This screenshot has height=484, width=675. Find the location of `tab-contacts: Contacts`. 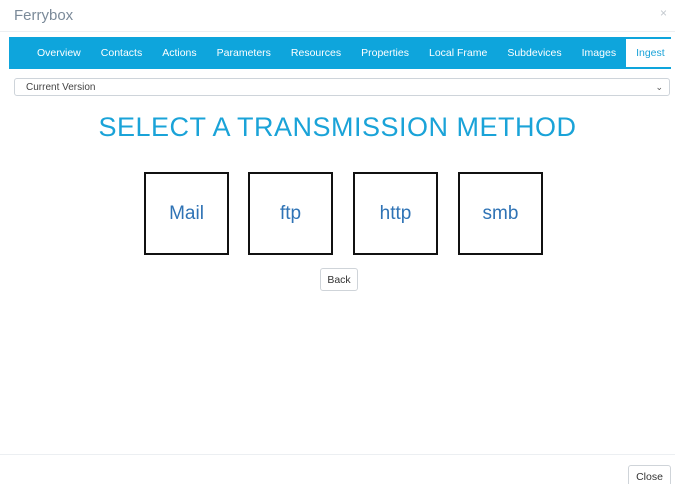

tab-contacts: Contacts is located at coordinates (121, 53).